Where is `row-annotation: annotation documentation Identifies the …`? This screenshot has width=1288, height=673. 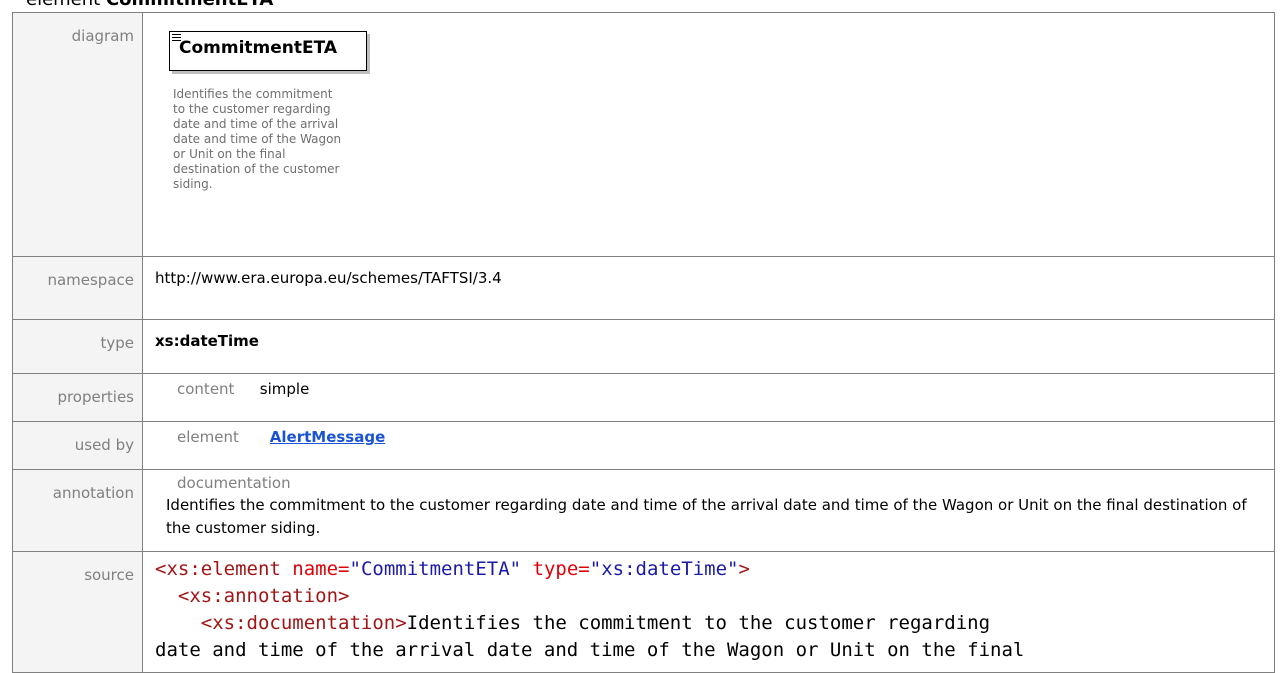 row-annotation: annotation documentation Identifies the … is located at coordinates (643, 510).